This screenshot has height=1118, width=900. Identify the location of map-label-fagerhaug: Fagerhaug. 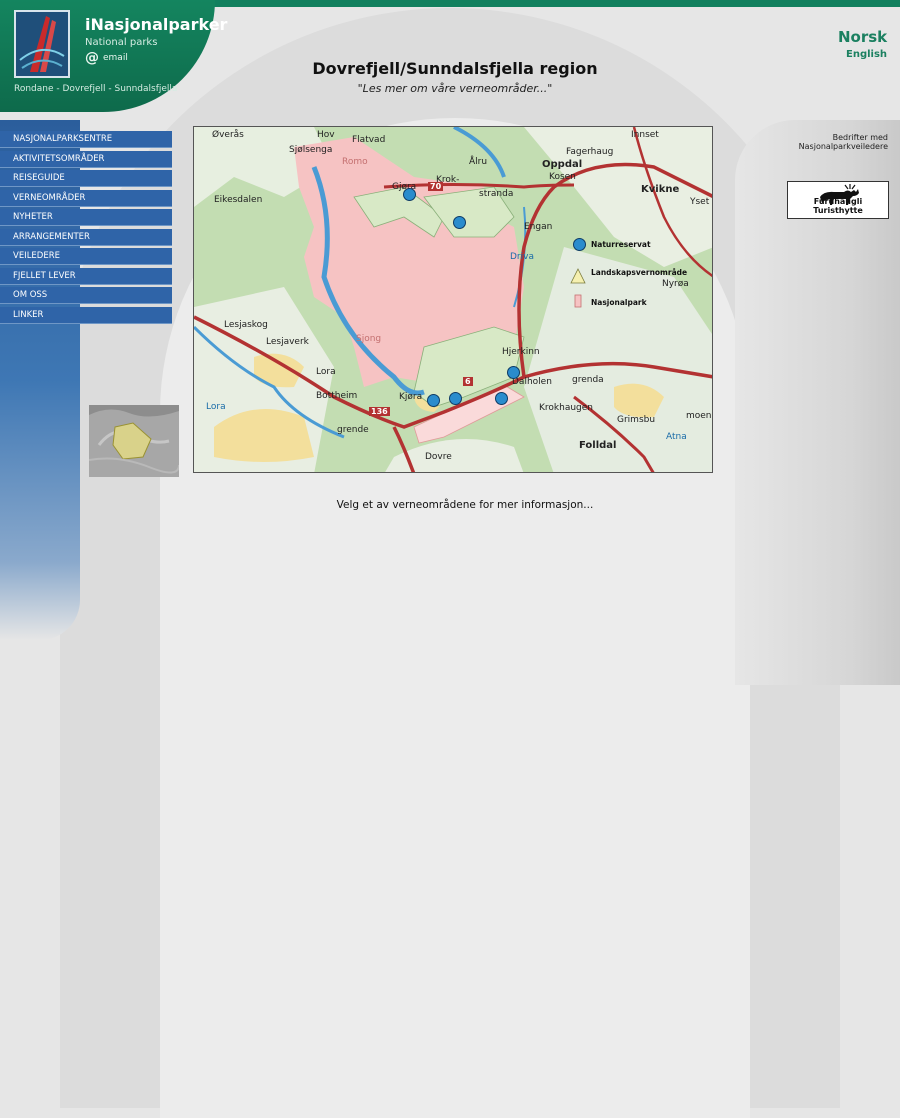
(590, 152).